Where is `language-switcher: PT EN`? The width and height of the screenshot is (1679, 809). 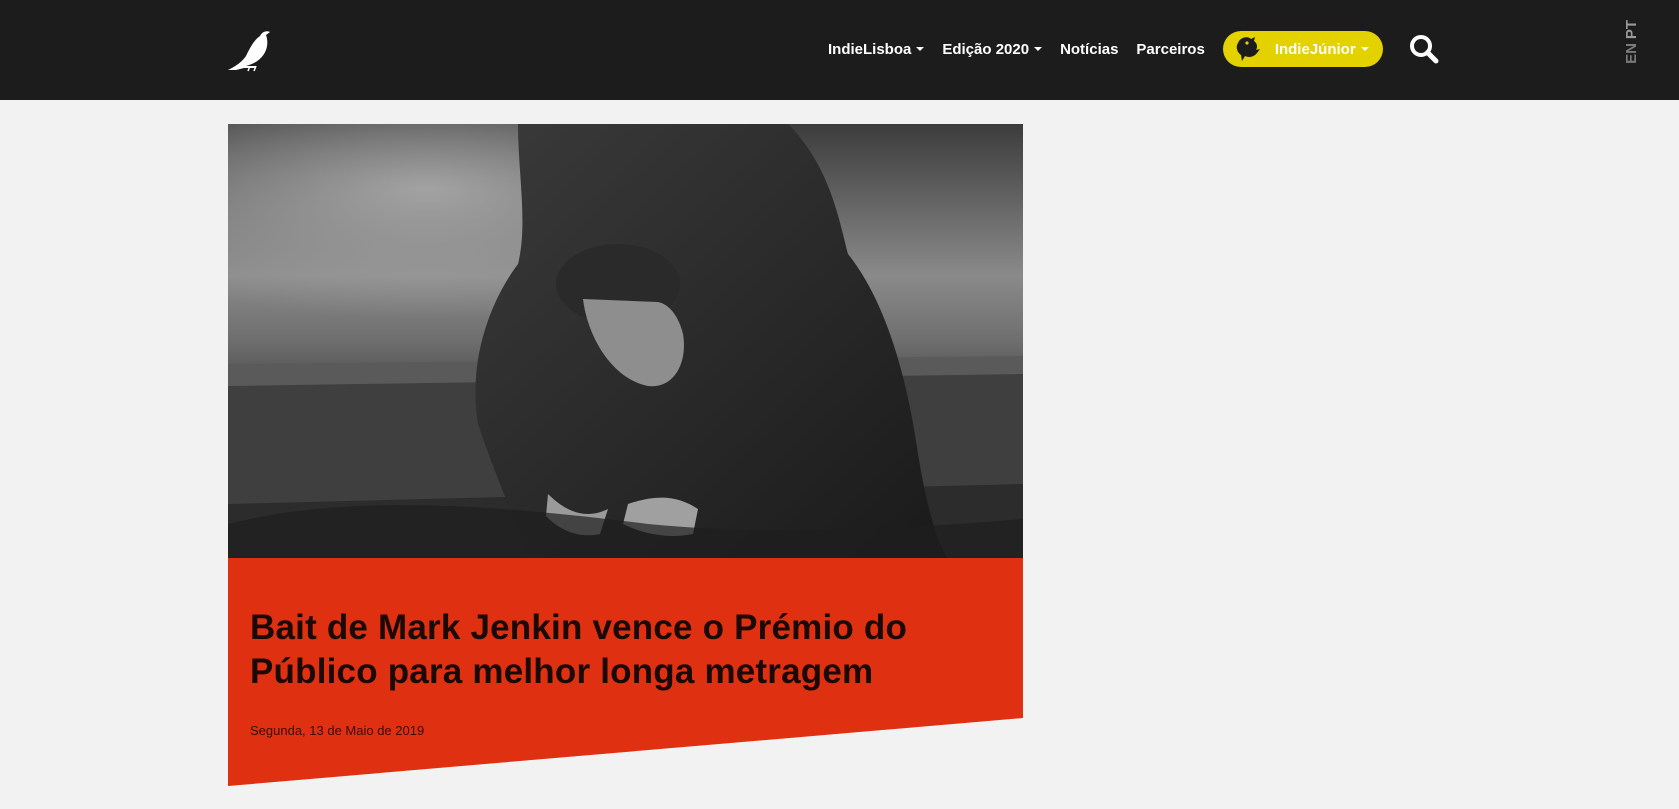 language-switcher: PT EN is located at coordinates (1632, 42).